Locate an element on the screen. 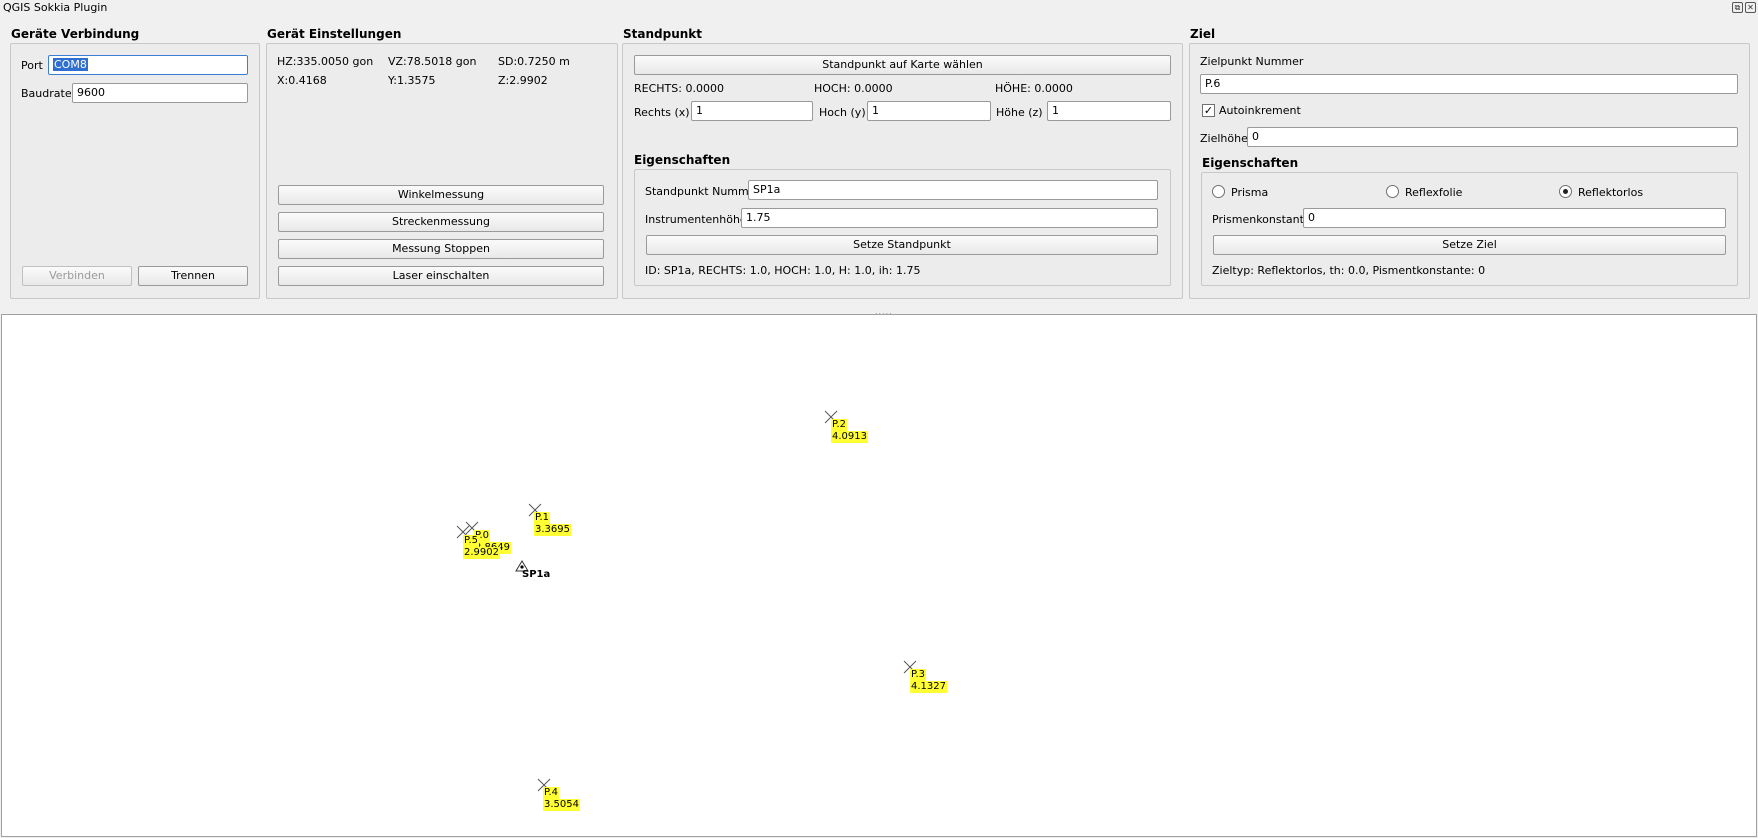 The height and width of the screenshot is (838, 1758). pick-station-button: Standpunkt auf Karte wählen is located at coordinates (902, 65).